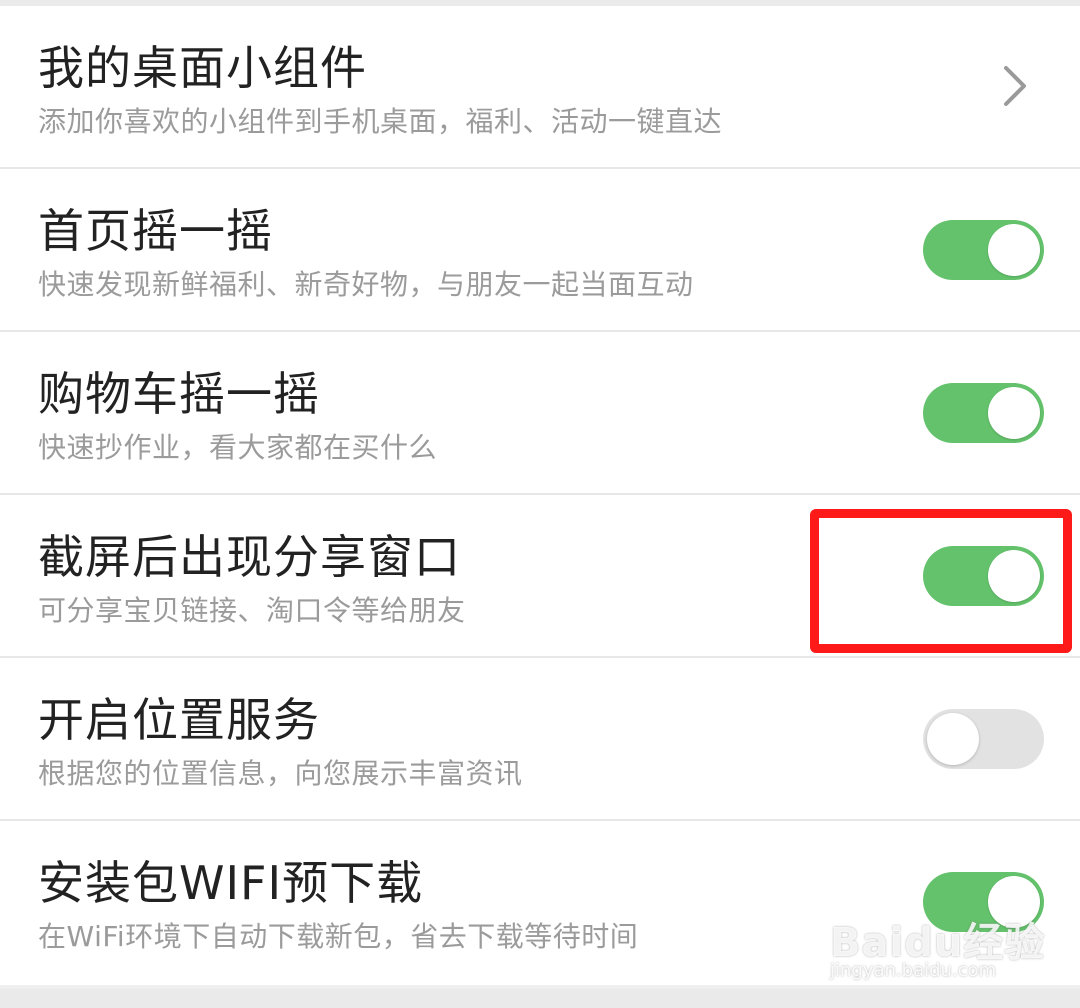 Image resolution: width=1080 pixels, height=1008 pixels. I want to click on bottom-divider-strip, so click(540, 998).